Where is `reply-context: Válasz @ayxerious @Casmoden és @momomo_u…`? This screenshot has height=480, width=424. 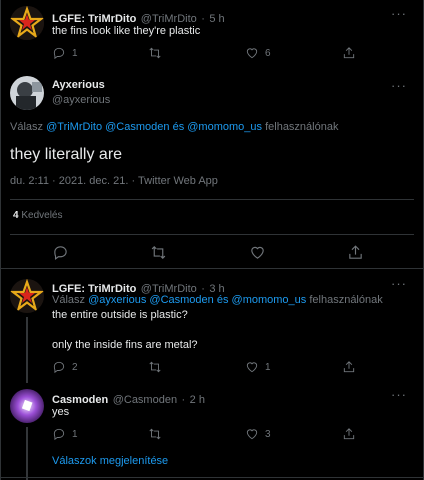
reply-context: Válasz @ayxerious @Casmoden és @momomo_u… is located at coordinates (217, 300).